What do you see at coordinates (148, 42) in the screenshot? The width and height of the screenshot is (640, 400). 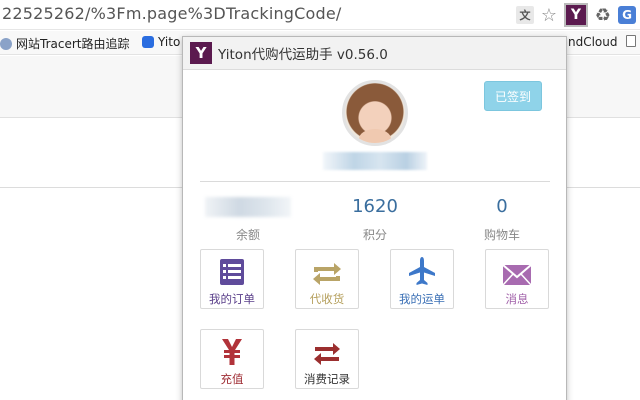 I see `cloud-icon` at bounding box center [148, 42].